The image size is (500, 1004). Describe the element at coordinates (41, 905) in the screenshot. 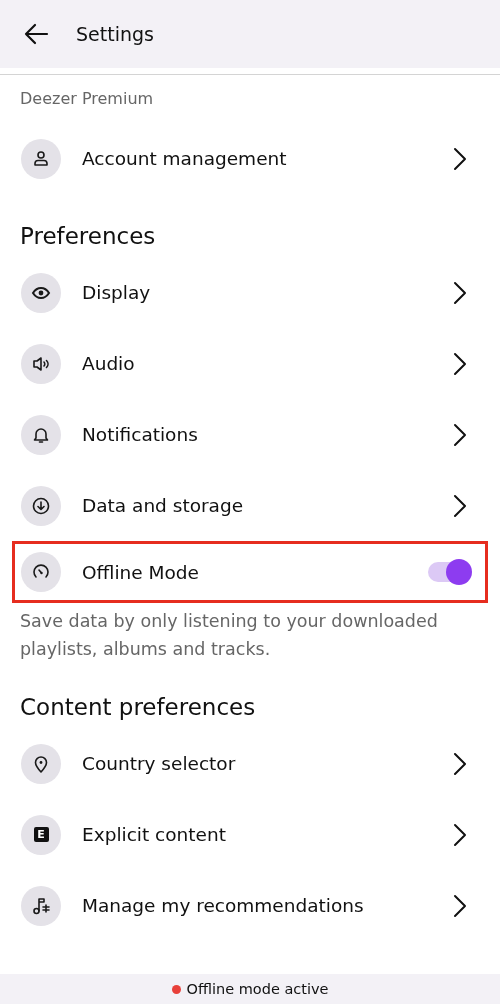

I see `music-note-icon` at that location.